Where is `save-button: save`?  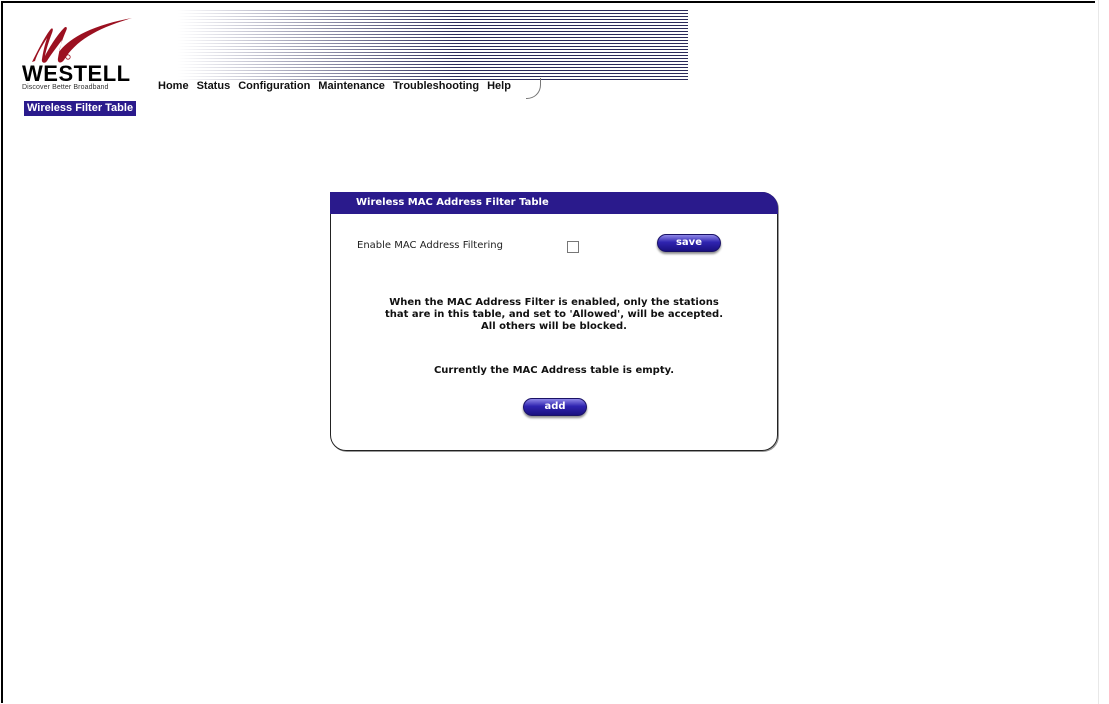 save-button: save is located at coordinates (689, 243).